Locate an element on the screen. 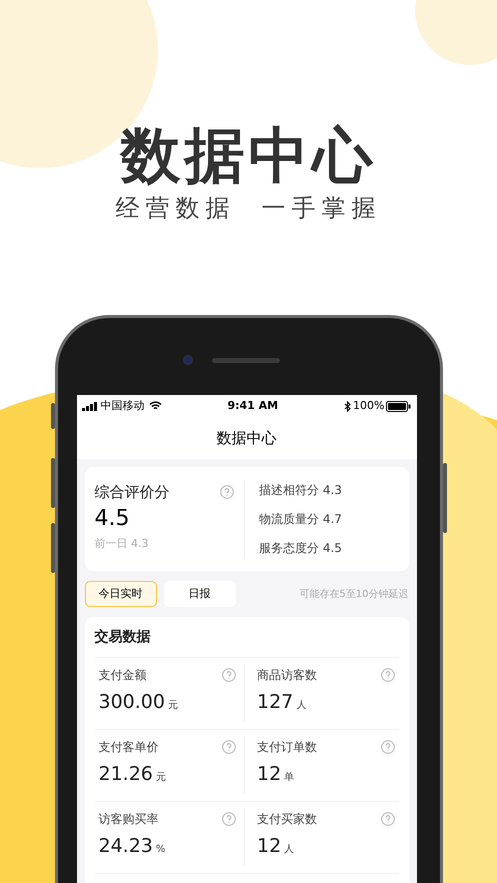 The height and width of the screenshot is (883, 497). rating-score: 4.5 is located at coordinates (112, 518).